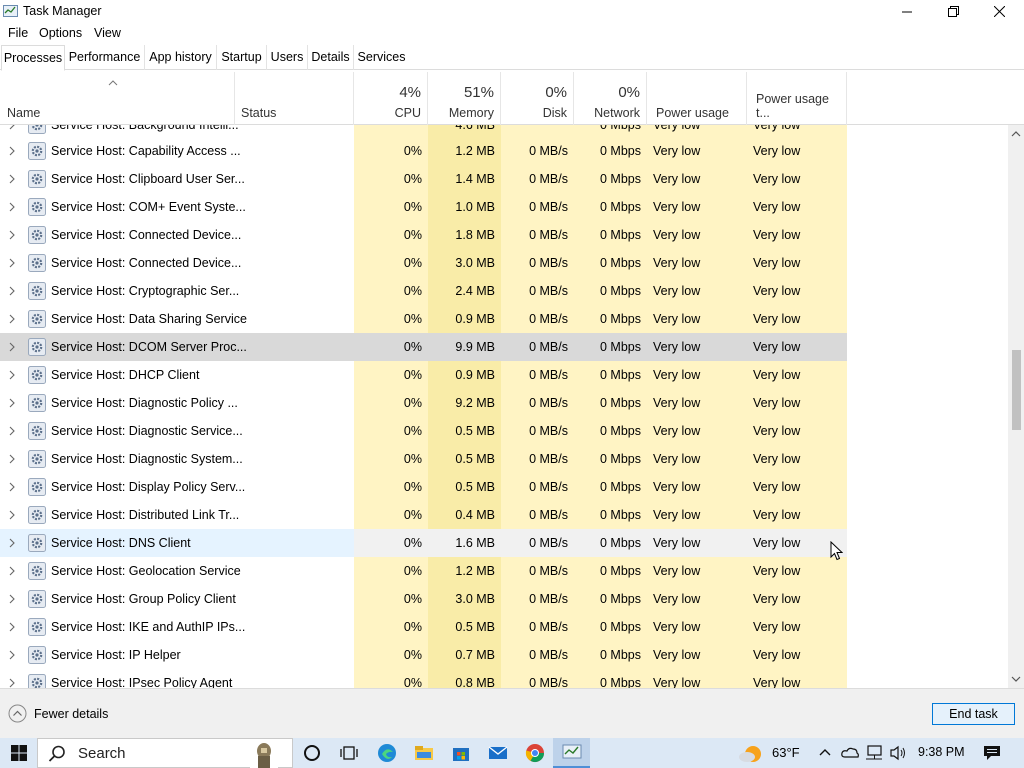 Image resolution: width=1024 pixels, height=768 pixels. What do you see at coordinates (497, 753) in the screenshot?
I see `mail-button` at bounding box center [497, 753].